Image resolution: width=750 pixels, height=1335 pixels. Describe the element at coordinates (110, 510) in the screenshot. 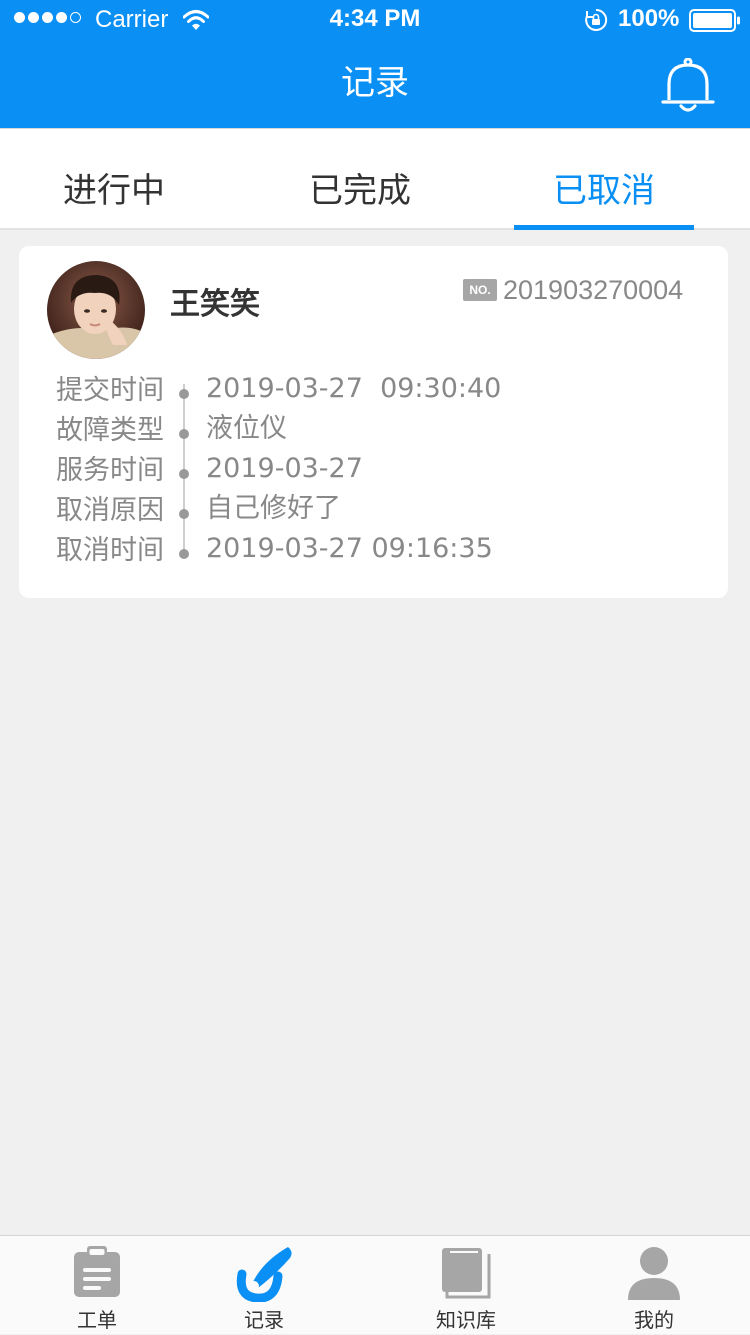

I see `field-label: 取消原因` at that location.